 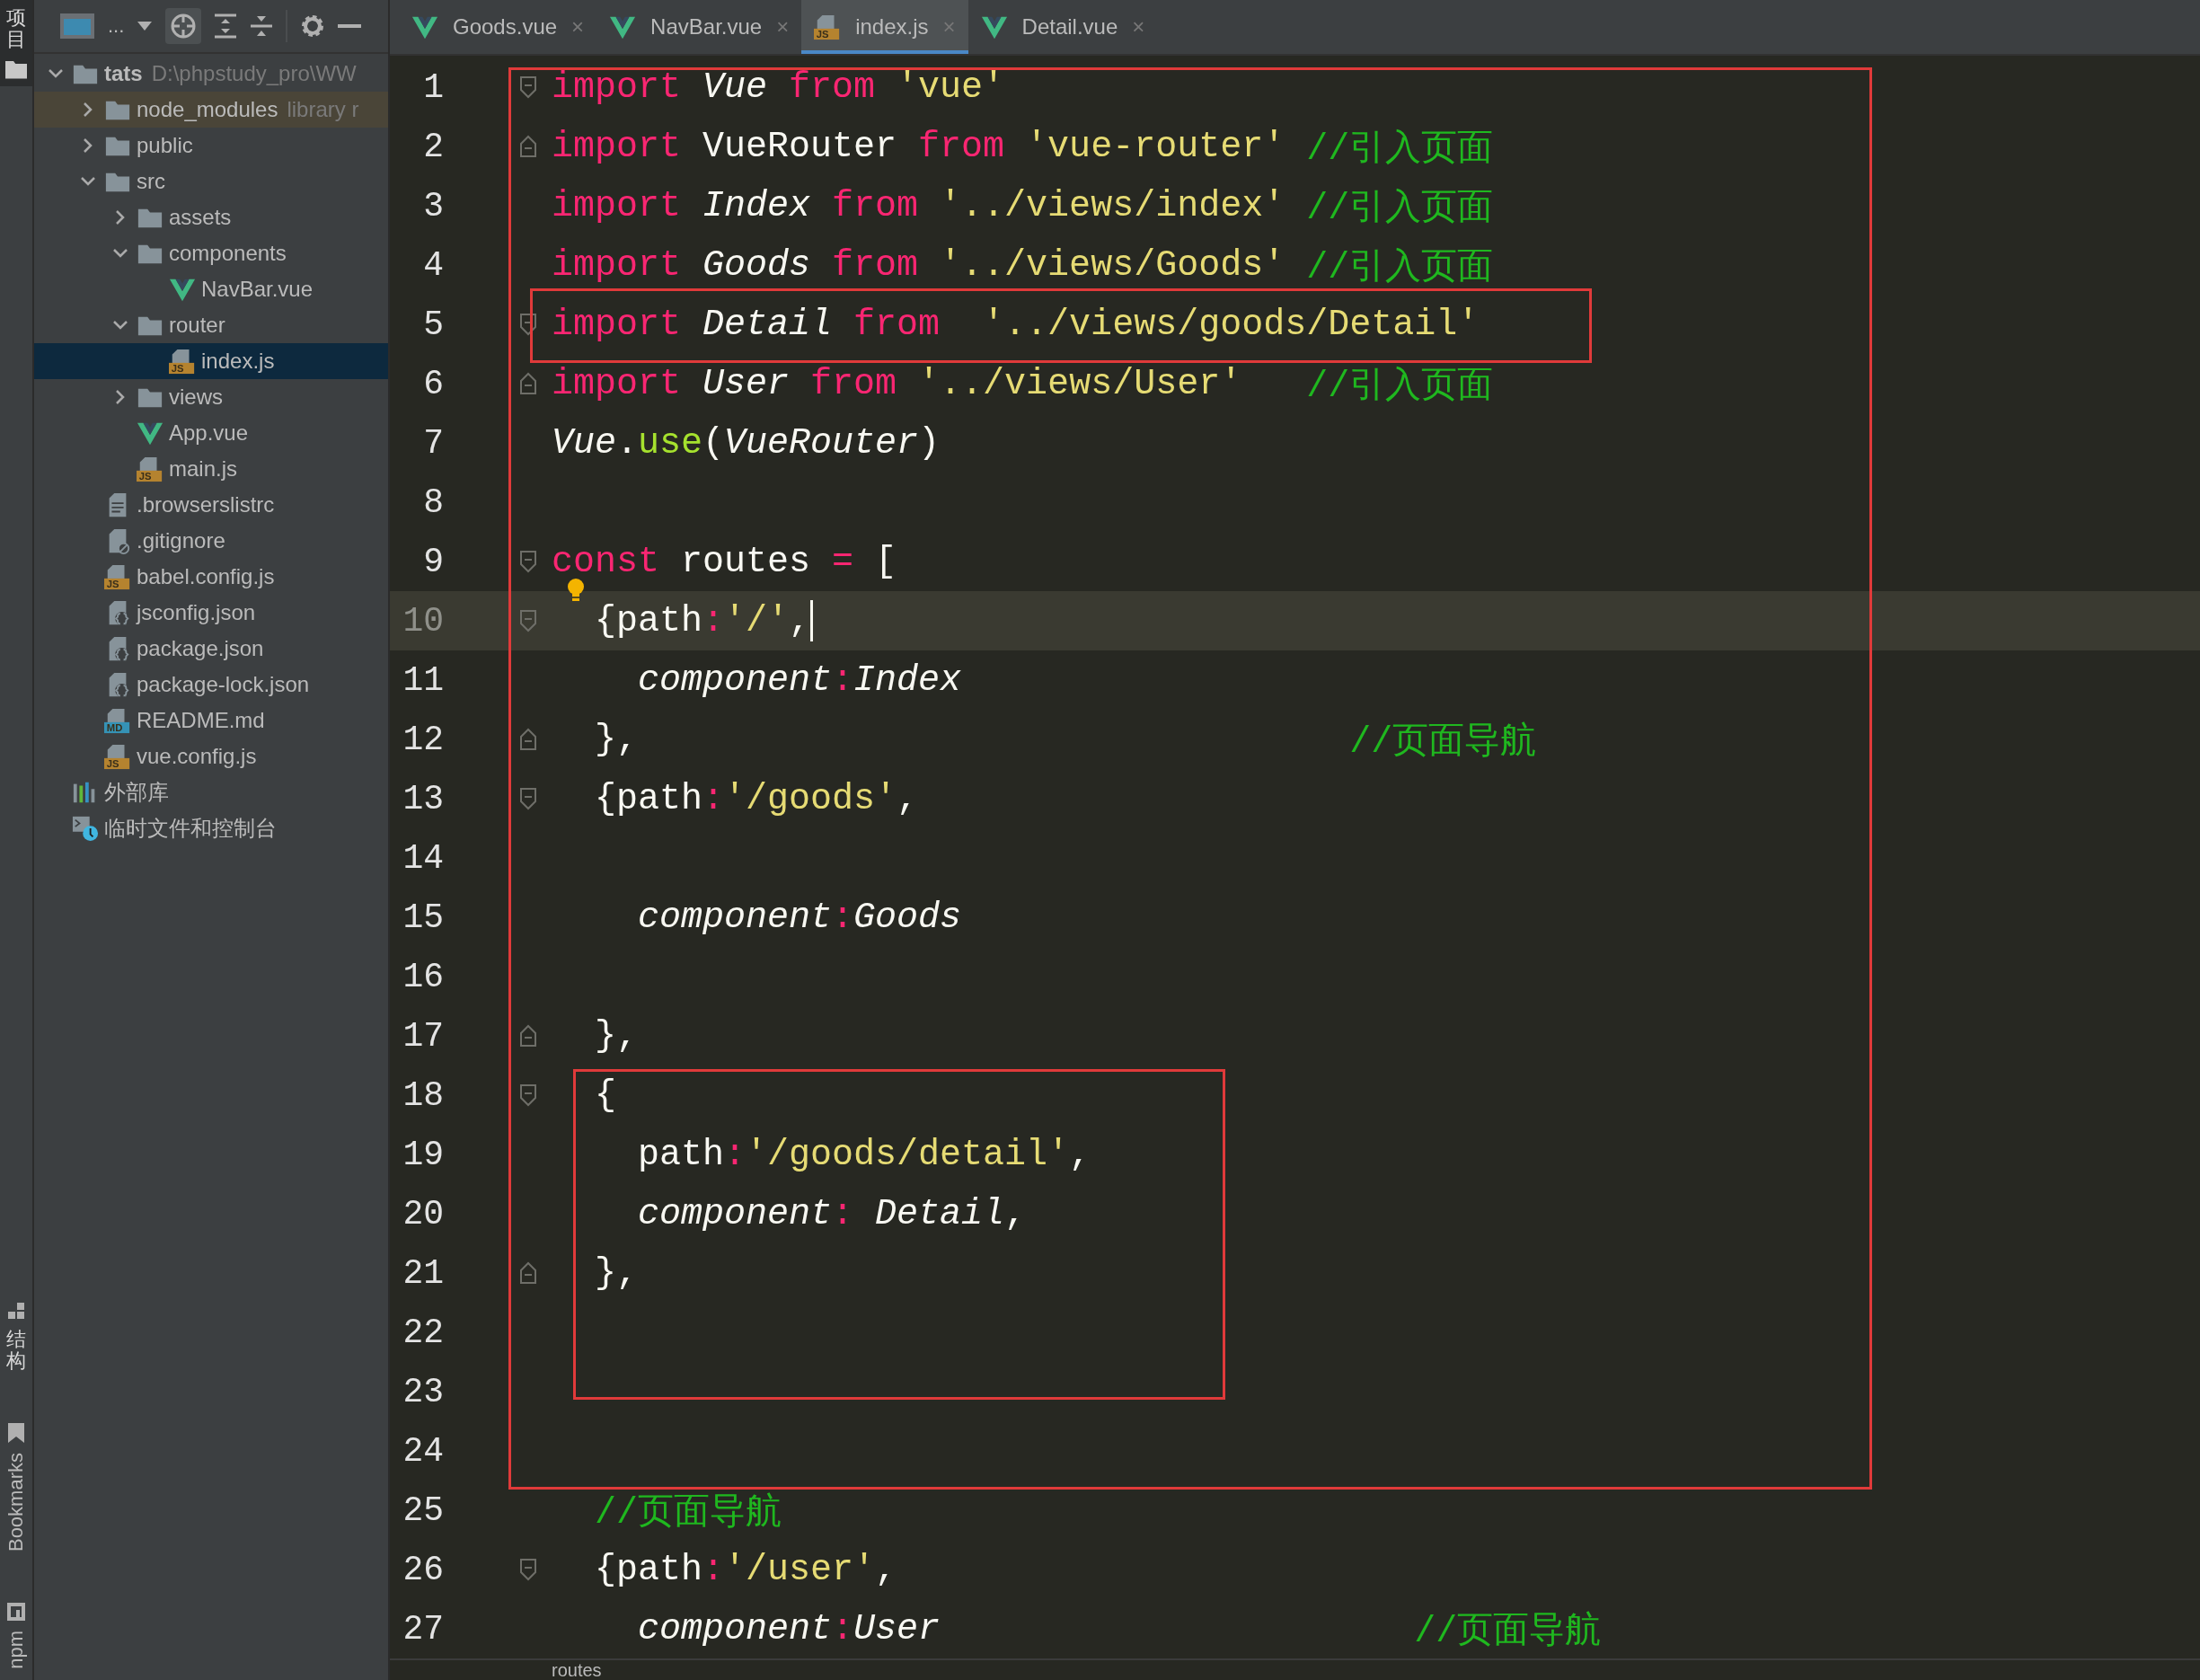 I want to click on tree-item: tats D:\phpstudy_pro\WW, so click(x=211, y=74).